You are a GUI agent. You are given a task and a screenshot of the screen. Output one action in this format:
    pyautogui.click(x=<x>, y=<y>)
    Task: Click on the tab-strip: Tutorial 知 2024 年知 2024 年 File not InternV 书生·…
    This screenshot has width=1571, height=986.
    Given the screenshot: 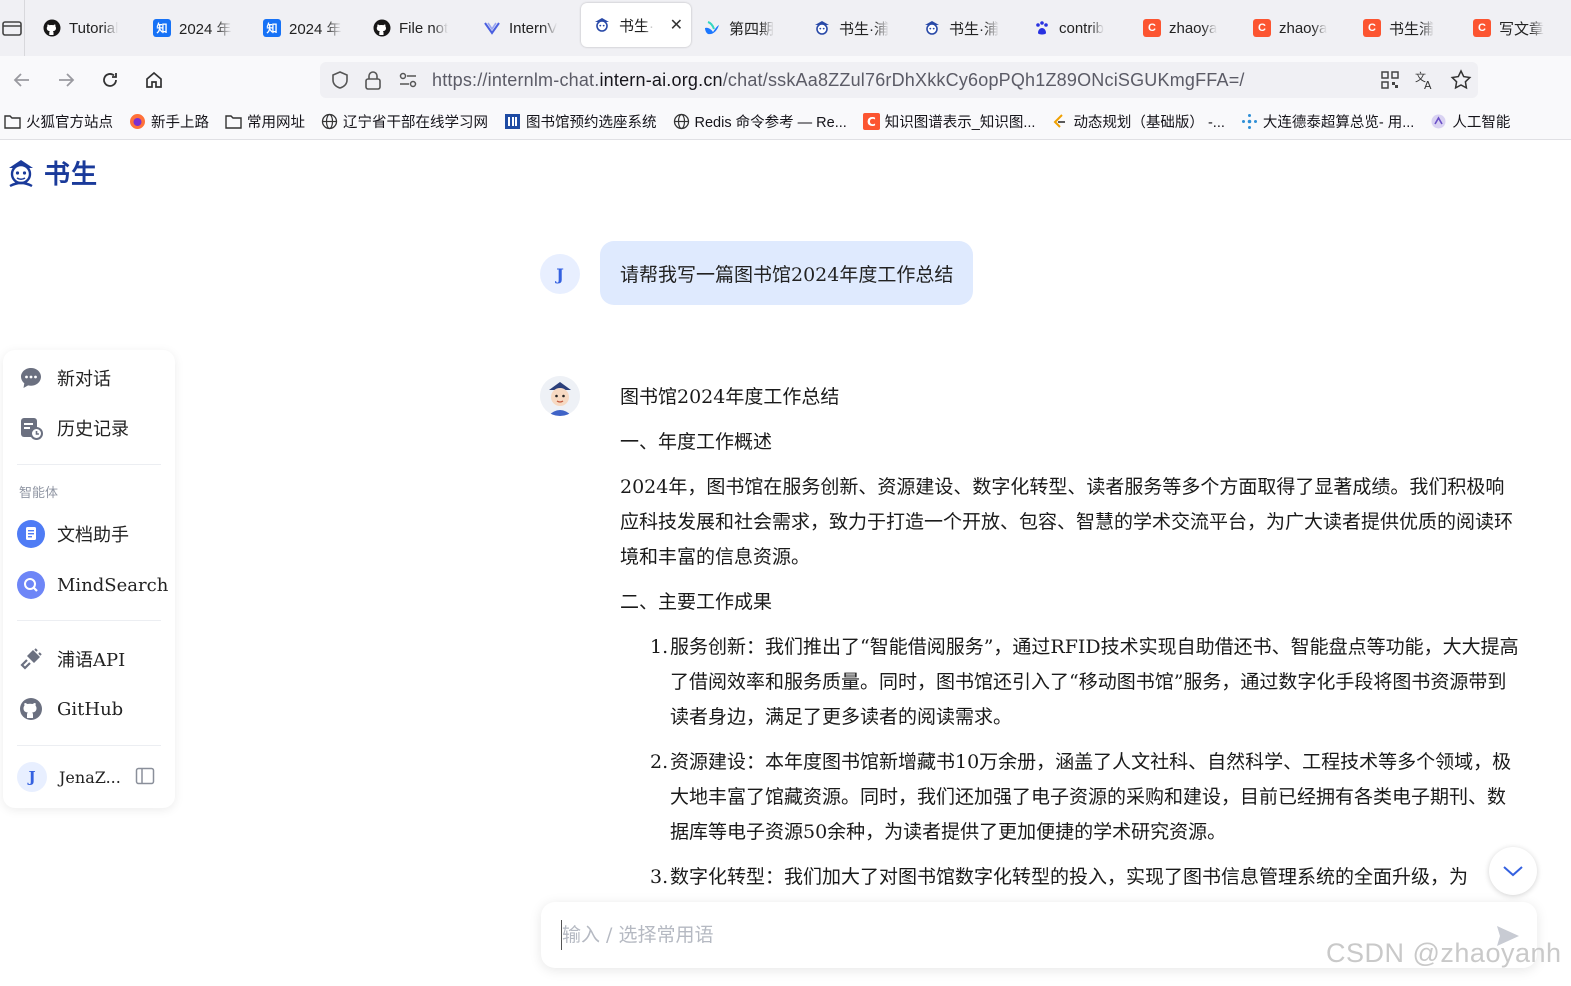 What is the action you would take?
    pyautogui.click(x=798, y=28)
    